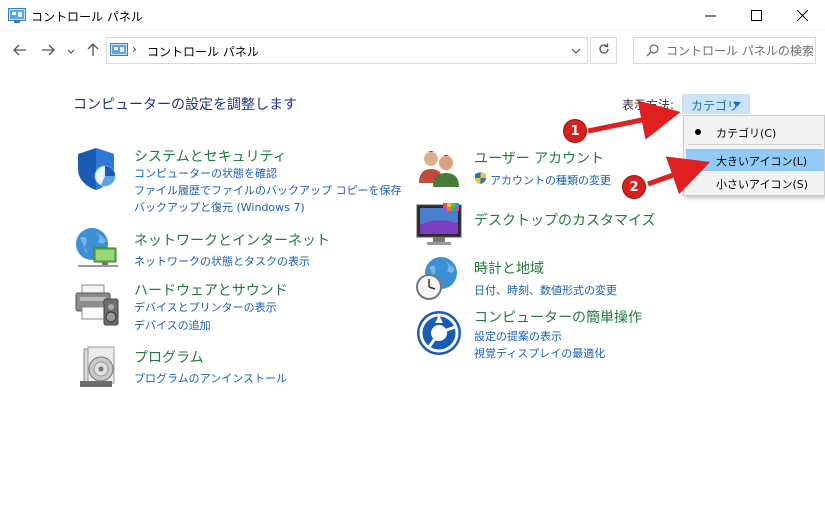 This screenshot has height=515, width=825. I want to click on link-change-date-time-format: 日付、時刻、数値形式の変更, so click(545, 290).